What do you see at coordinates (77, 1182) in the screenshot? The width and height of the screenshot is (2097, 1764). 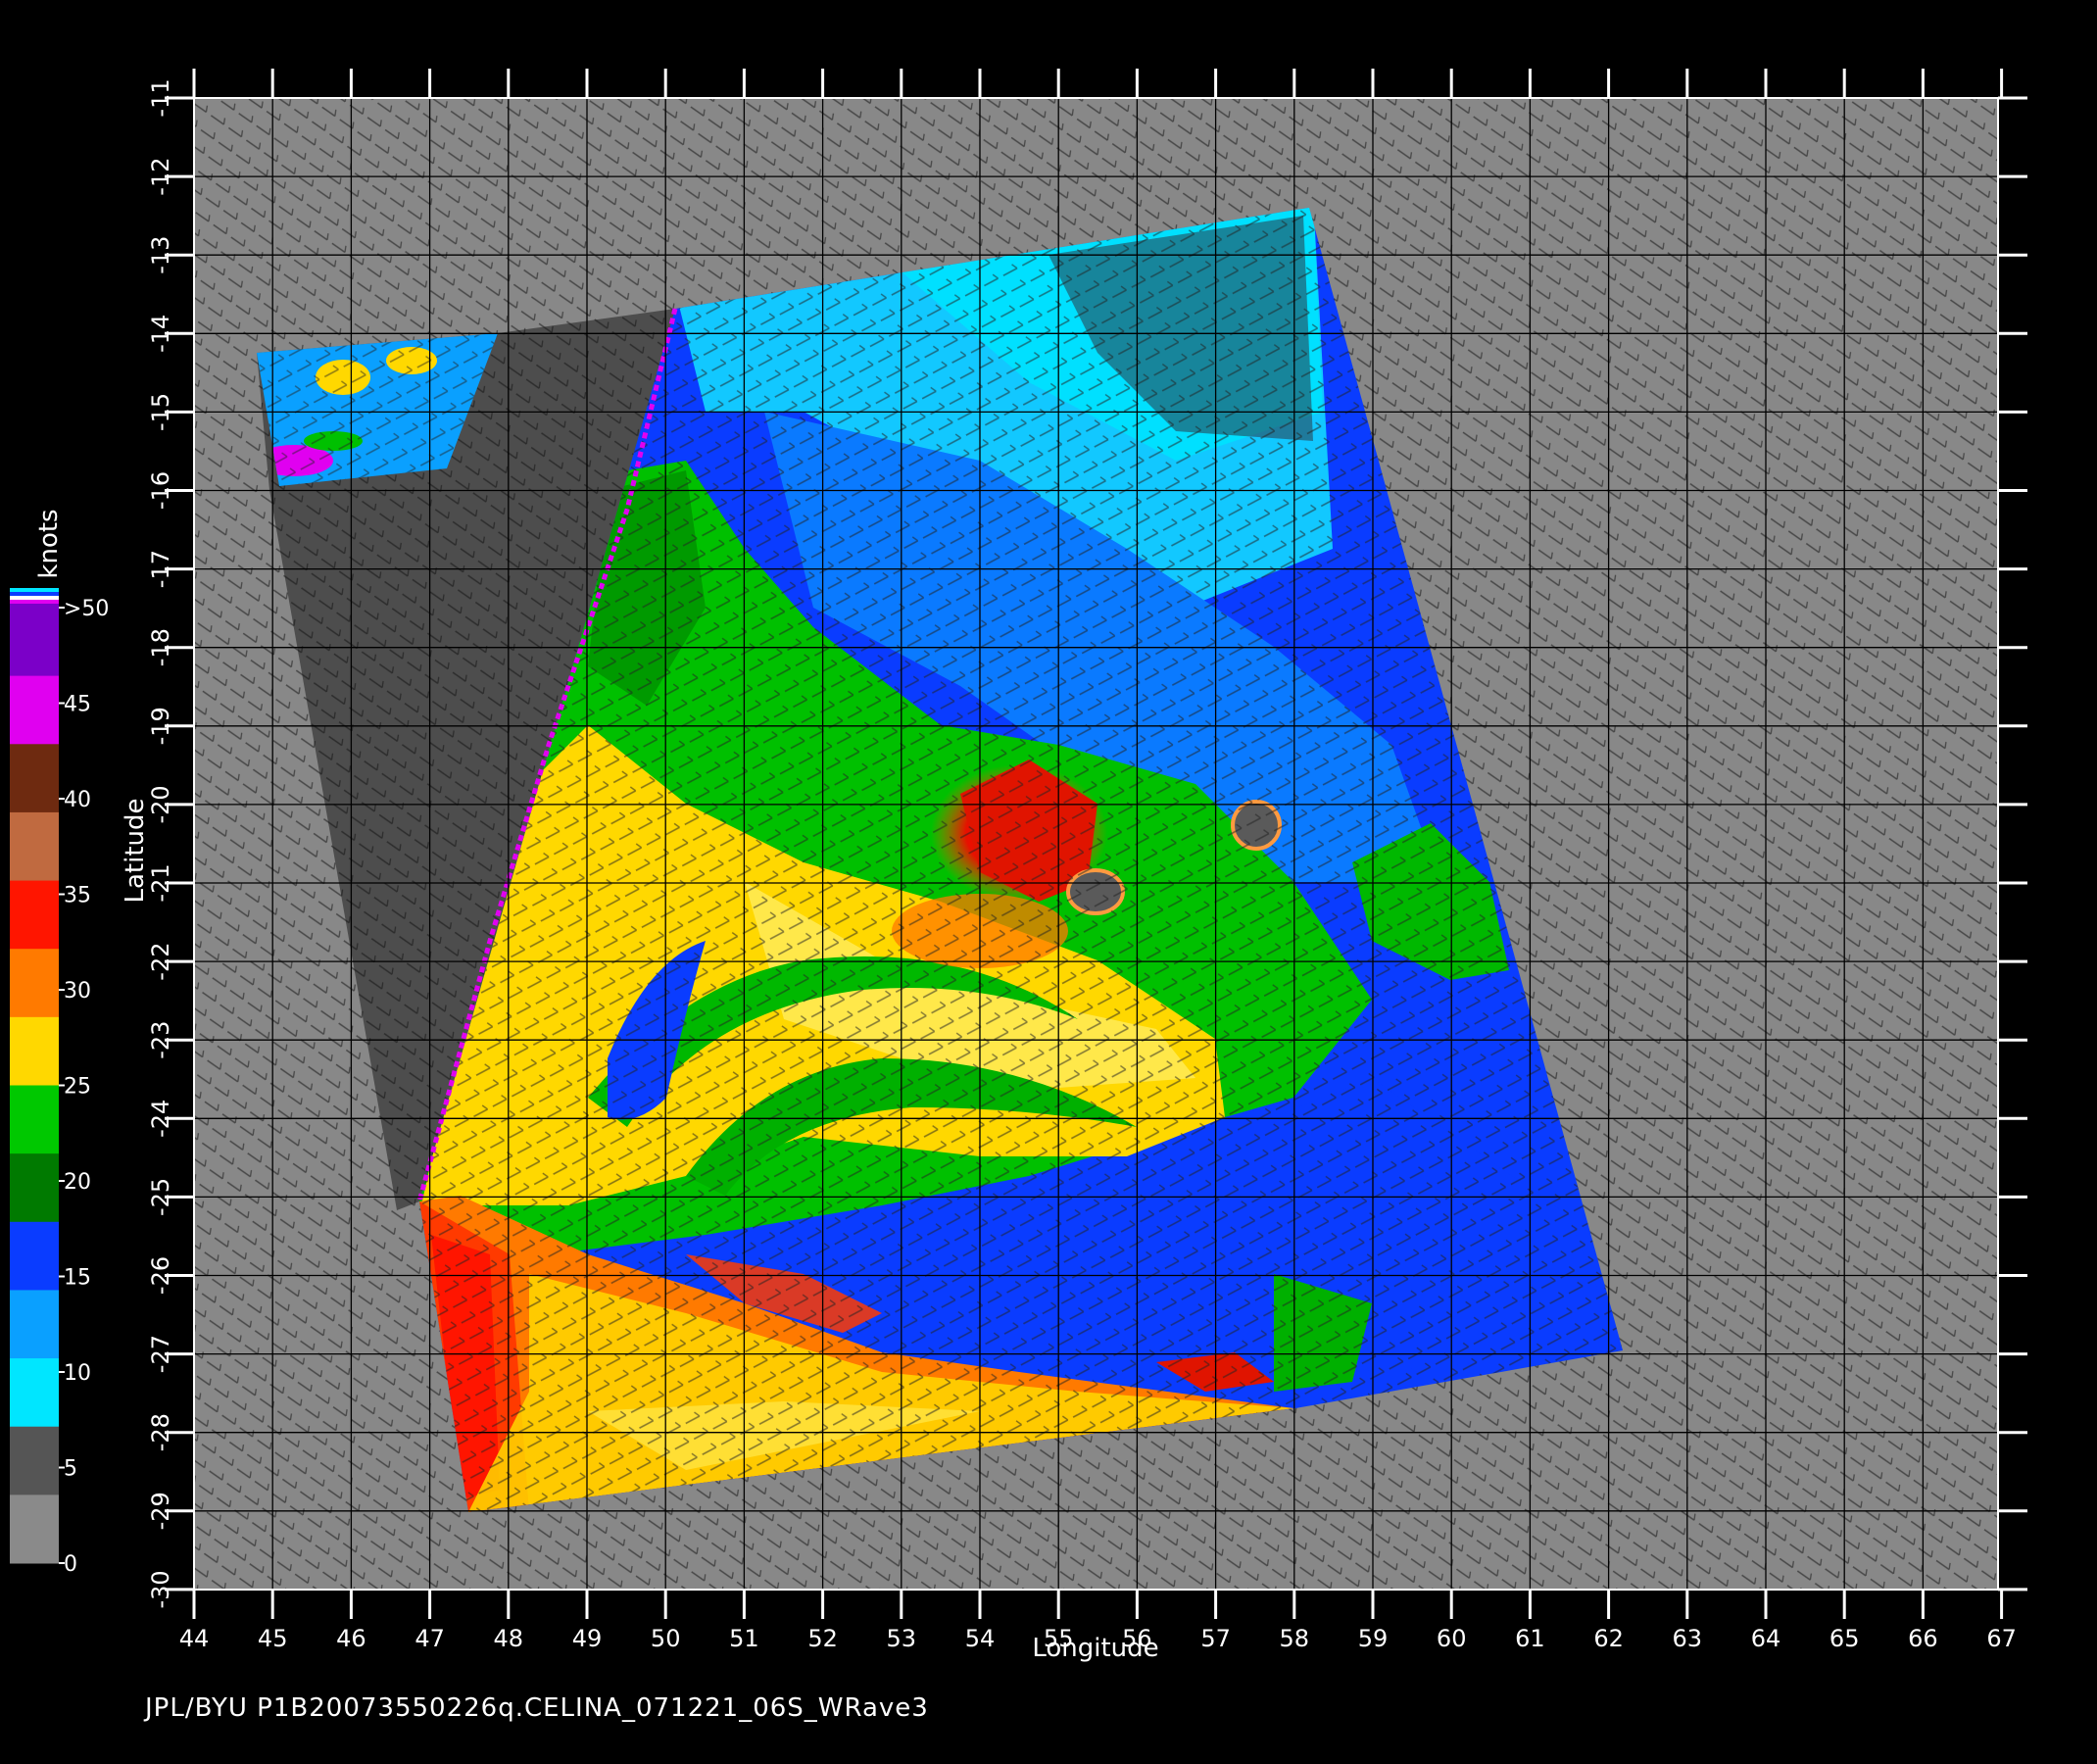 I see `colorbar-label: 20` at bounding box center [77, 1182].